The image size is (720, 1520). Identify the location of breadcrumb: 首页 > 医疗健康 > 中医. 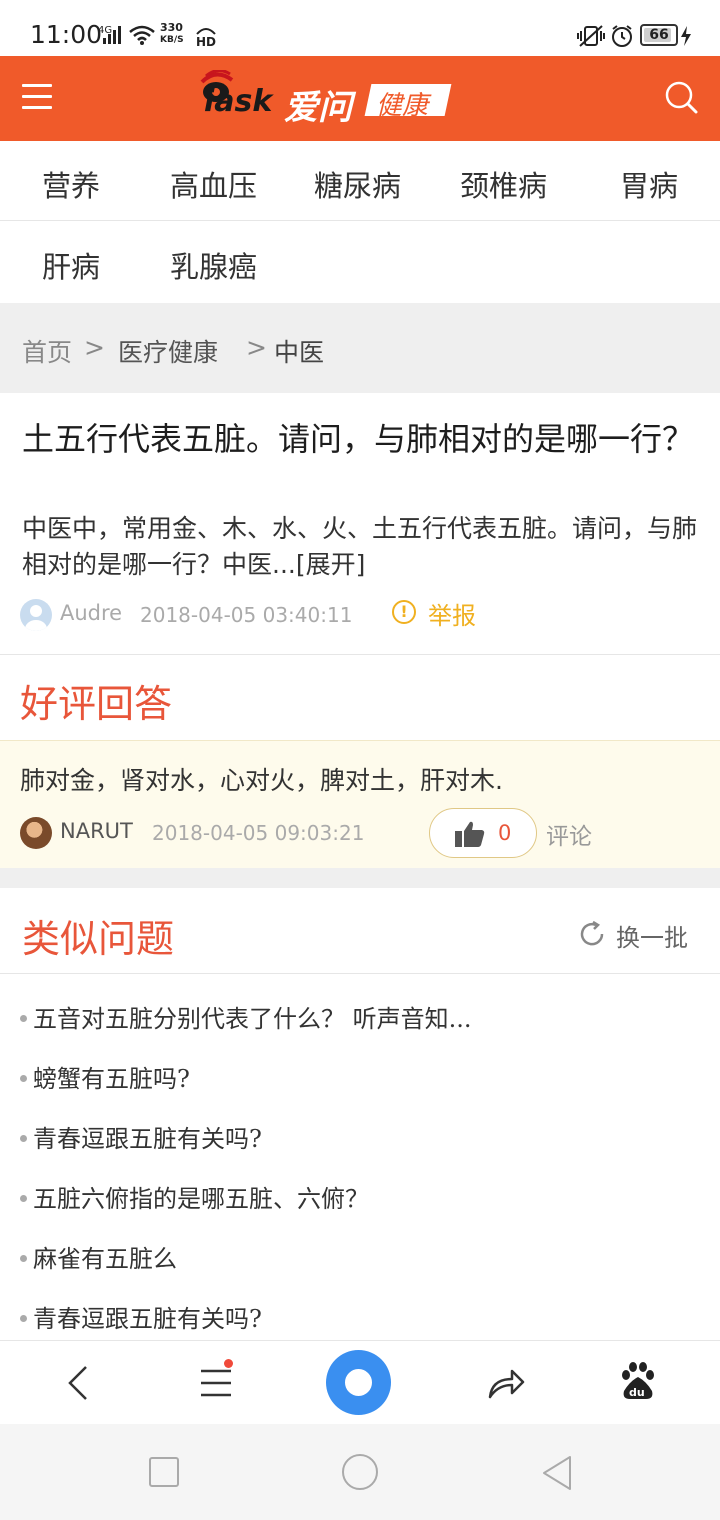
(360, 348).